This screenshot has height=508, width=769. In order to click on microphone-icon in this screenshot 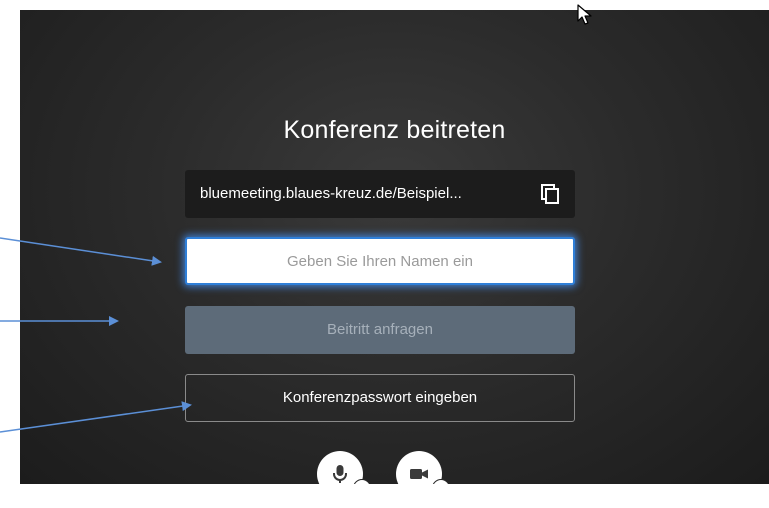, I will do `click(340, 474)`.